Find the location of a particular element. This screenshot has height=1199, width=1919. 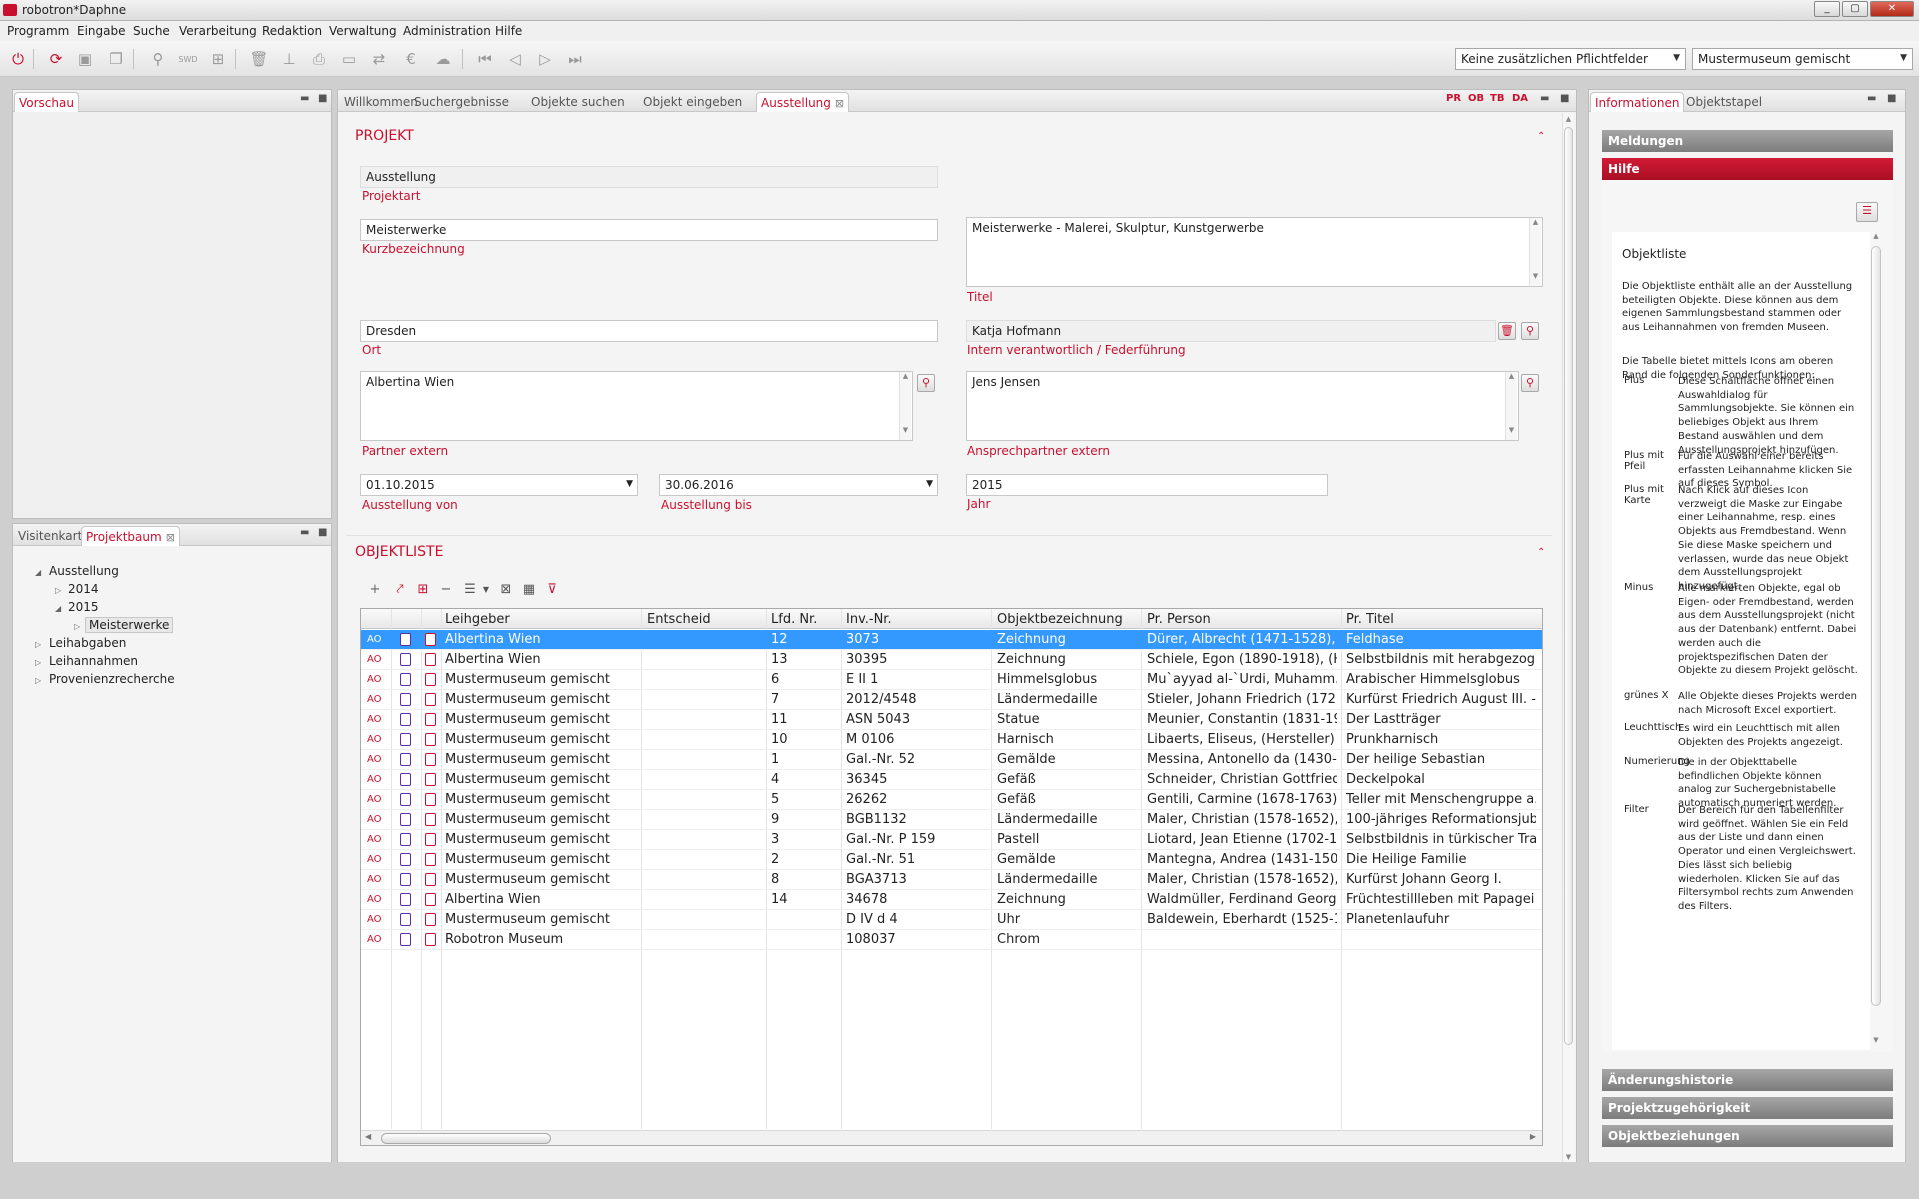

cloud-icon: ☁ is located at coordinates (443, 59).